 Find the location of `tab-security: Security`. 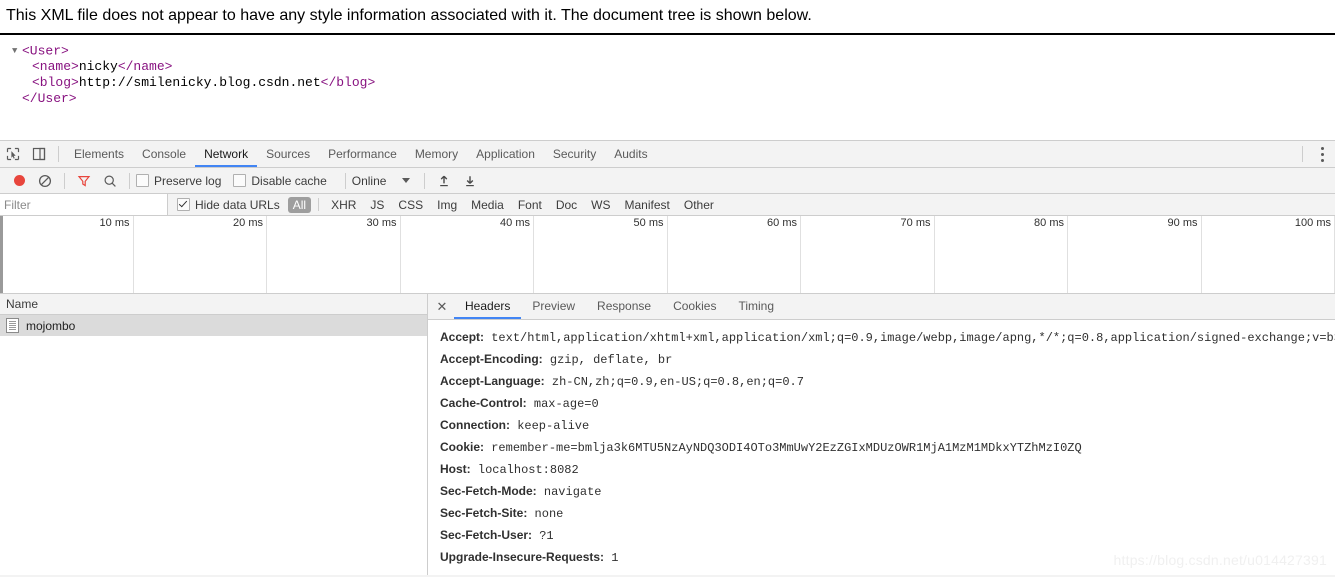

tab-security: Security is located at coordinates (574, 154).